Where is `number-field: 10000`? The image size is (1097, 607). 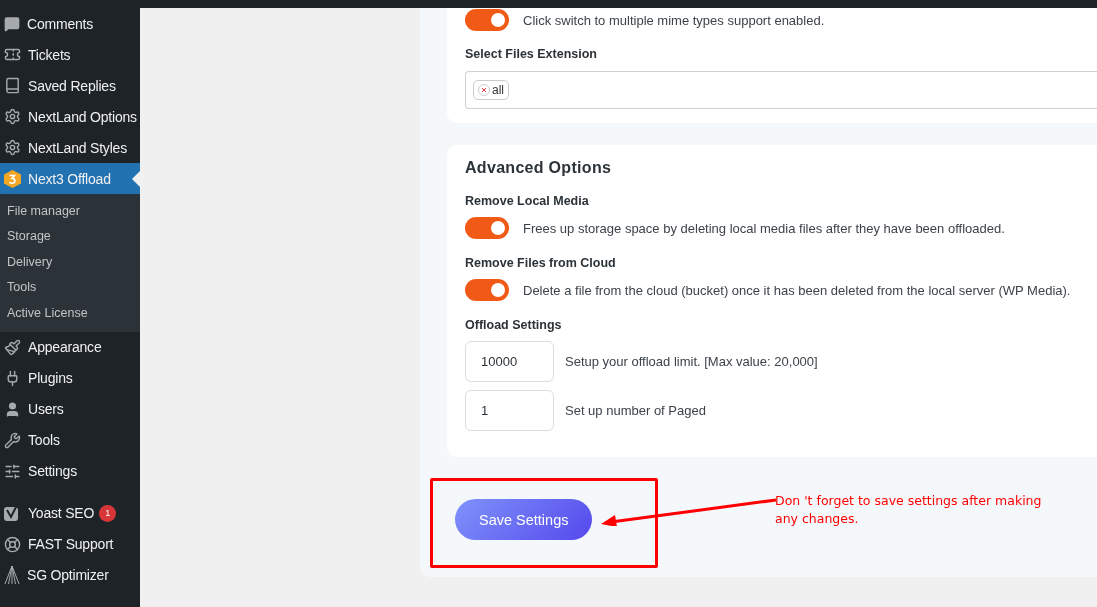
number-field: 10000 is located at coordinates (509, 361).